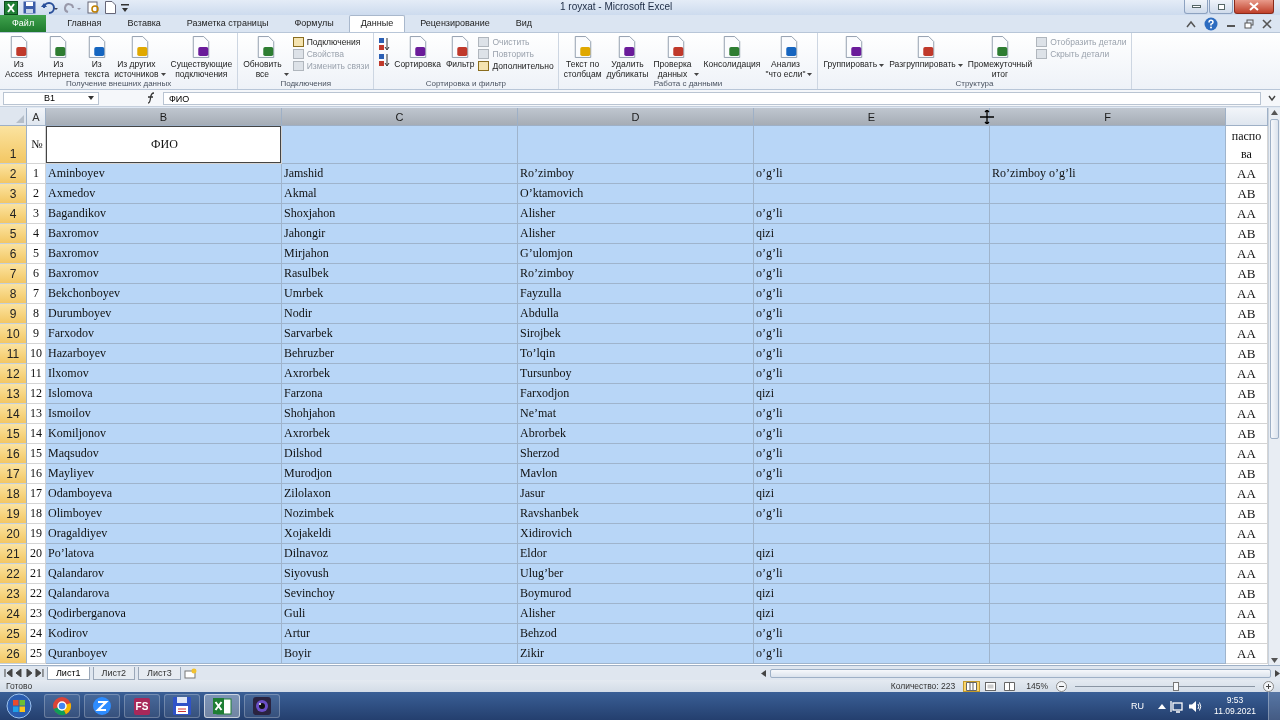  What do you see at coordinates (13, 214) in the screenshot?
I see `row-header: 4` at bounding box center [13, 214].